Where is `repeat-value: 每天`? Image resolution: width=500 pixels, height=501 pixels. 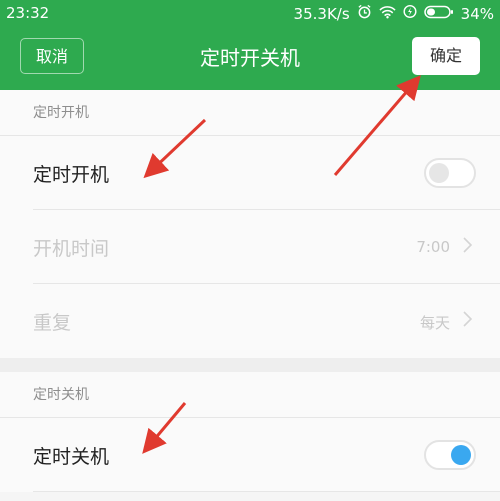 repeat-value: 每天 is located at coordinates (434, 323).